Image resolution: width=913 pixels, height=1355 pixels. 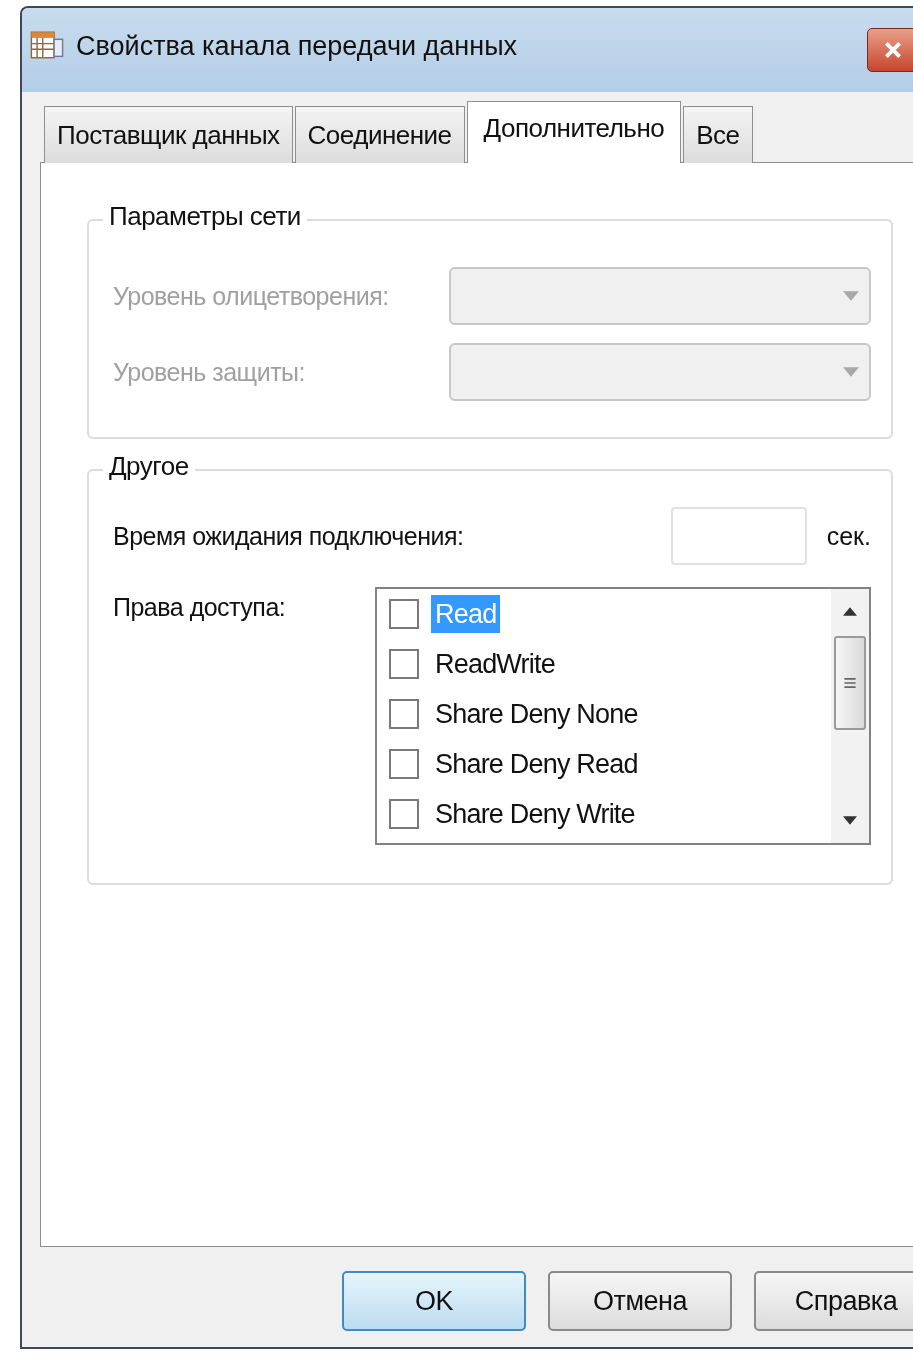 I want to click on tab: Соединение, so click(x=379, y=134).